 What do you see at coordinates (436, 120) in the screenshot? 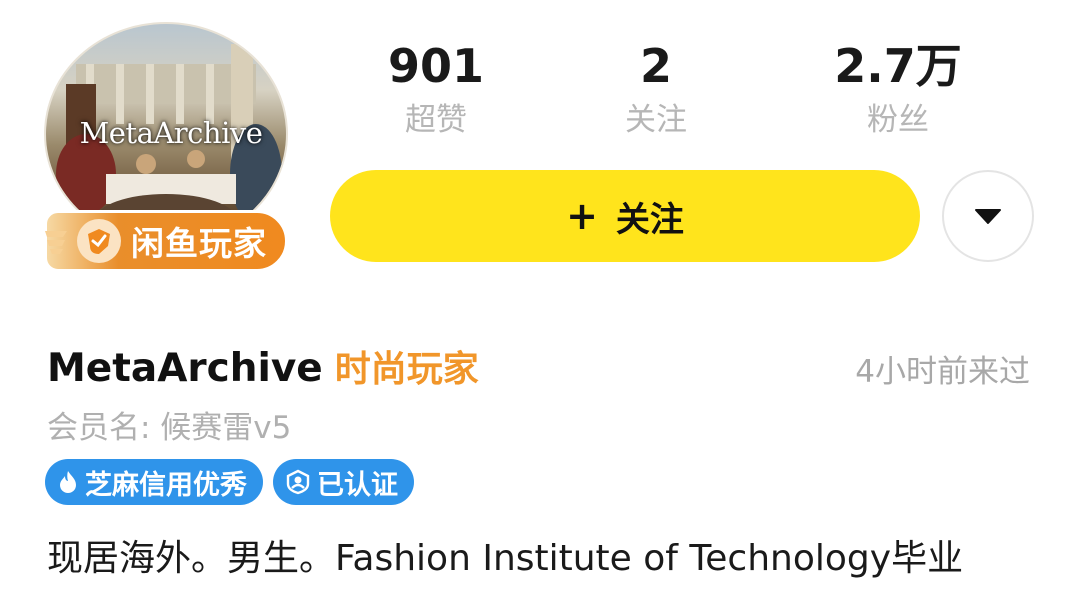
I see `stat-likes-label: 超赞` at bounding box center [436, 120].